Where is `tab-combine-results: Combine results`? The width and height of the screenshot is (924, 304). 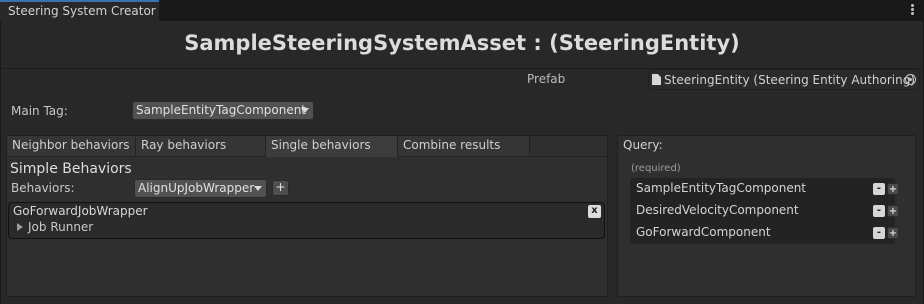
tab-combine-results: Combine results is located at coordinates (464, 146).